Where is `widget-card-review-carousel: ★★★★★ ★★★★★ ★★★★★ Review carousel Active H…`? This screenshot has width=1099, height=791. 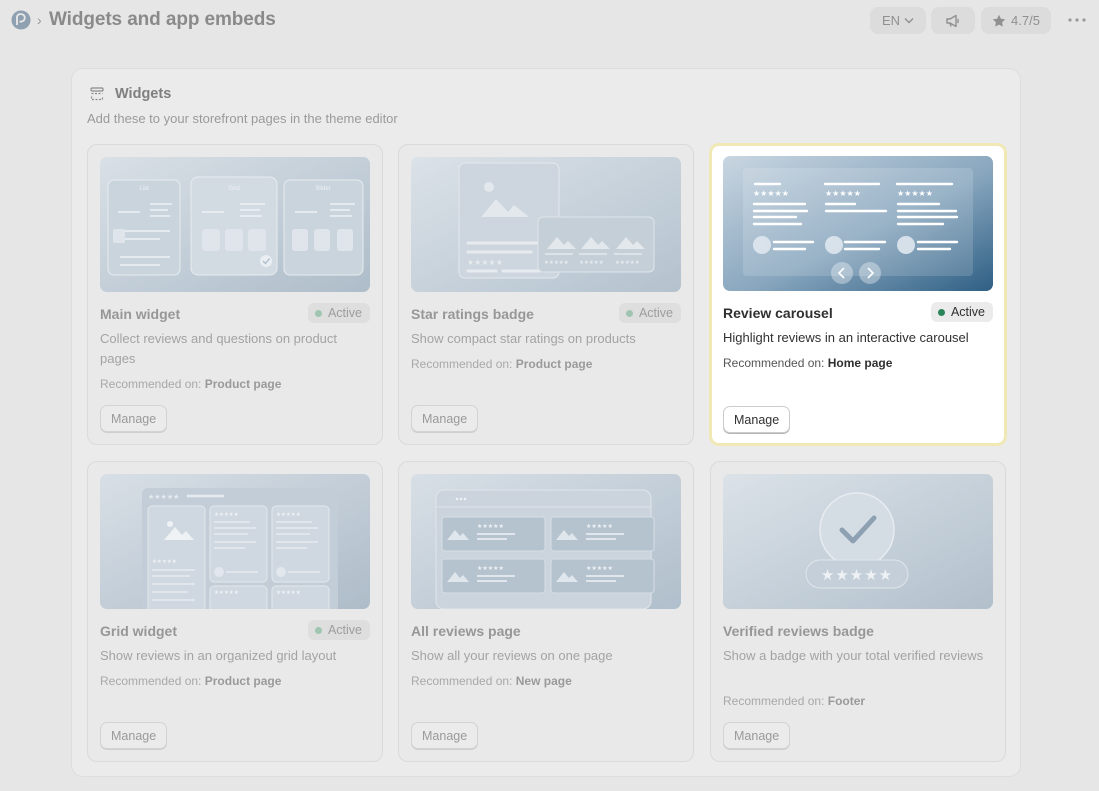 widget-card-review-carousel: ★★★★★ ★★★★★ ★★★★★ Review carousel Active H… is located at coordinates (858, 294).